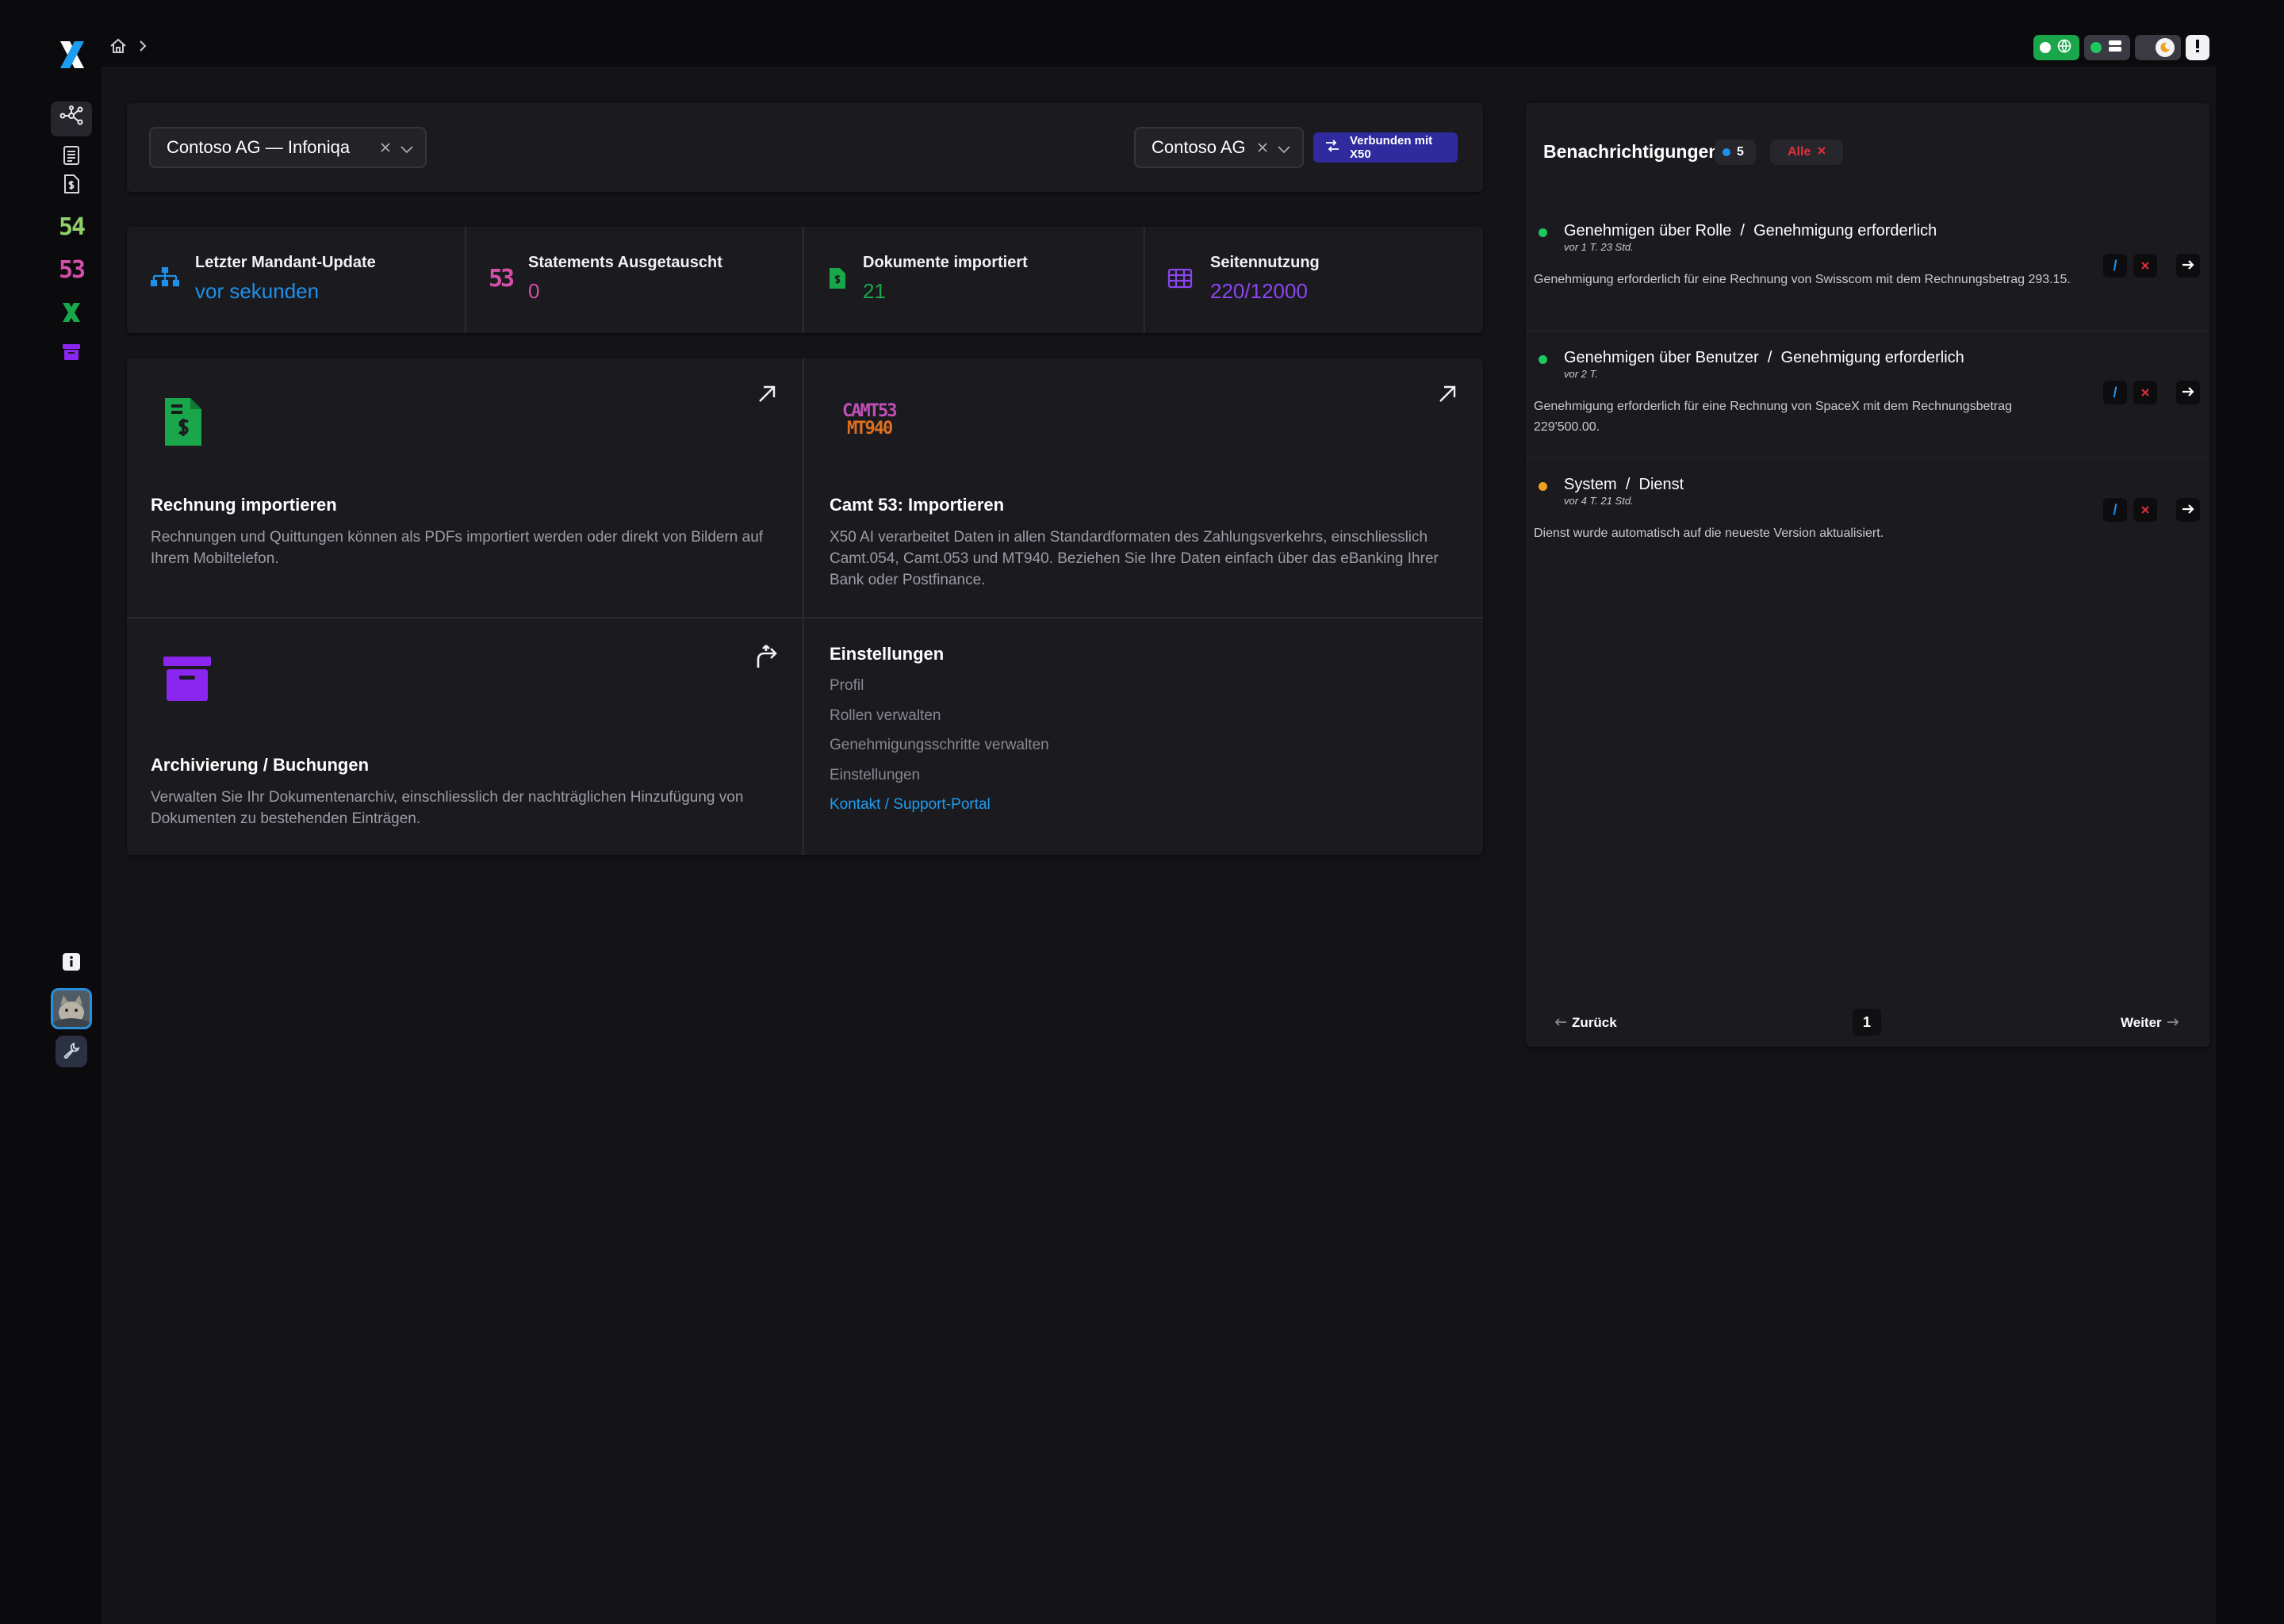 The image size is (2284, 1624). Describe the element at coordinates (71, 1008) in the screenshot. I see `avatar` at that location.